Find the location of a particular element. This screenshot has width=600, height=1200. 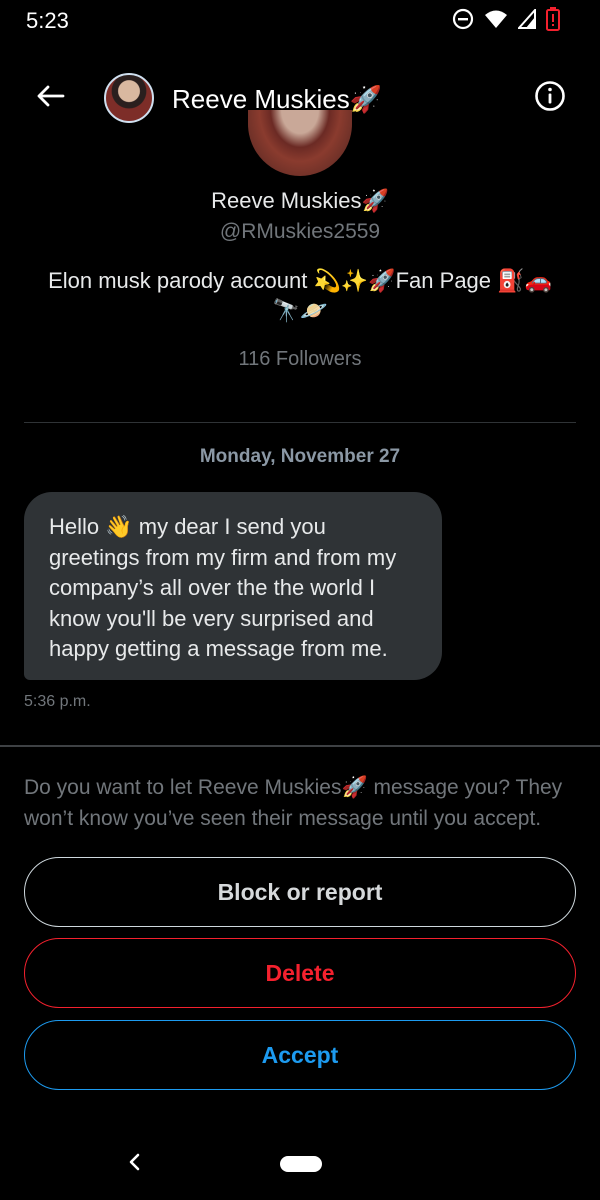

status-icons is located at coordinates (506, 21).